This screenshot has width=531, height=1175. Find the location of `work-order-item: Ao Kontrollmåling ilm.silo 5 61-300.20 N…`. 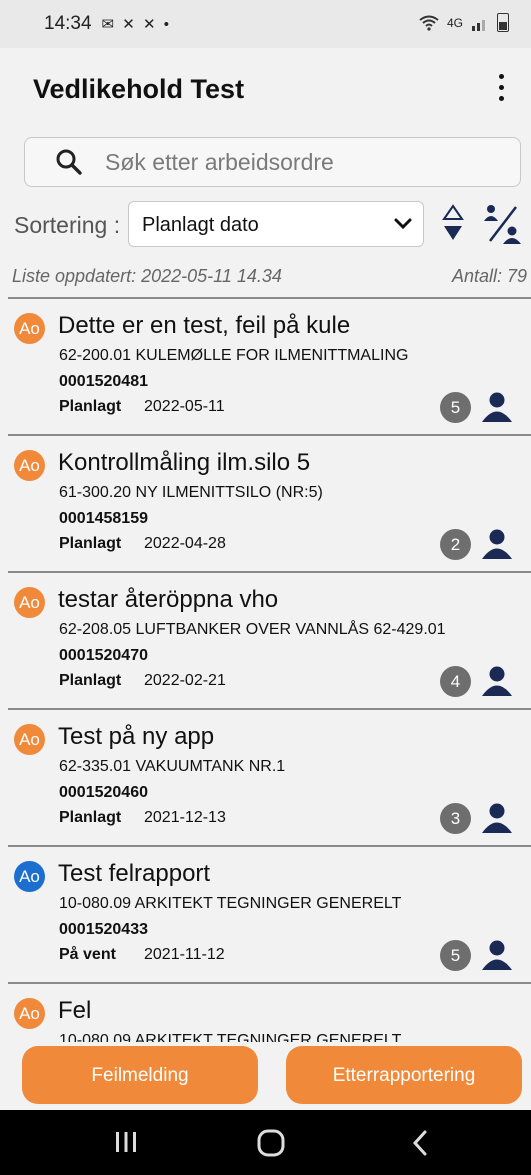

work-order-item: Ao Kontrollmåling ilm.silo 5 61-300.20 N… is located at coordinates (269, 502).